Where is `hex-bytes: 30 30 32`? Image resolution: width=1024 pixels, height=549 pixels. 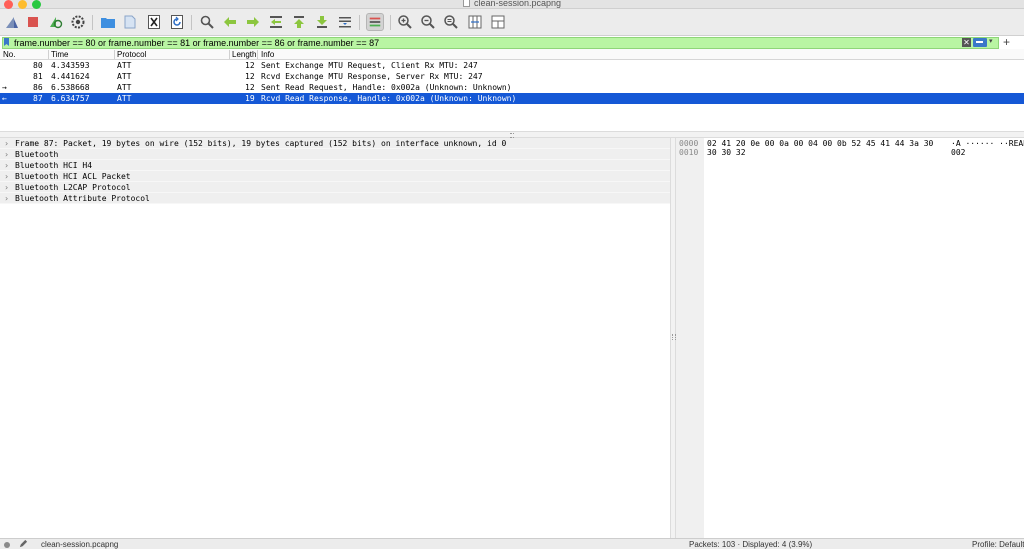
hex-bytes: 30 30 32 is located at coordinates (726, 153).